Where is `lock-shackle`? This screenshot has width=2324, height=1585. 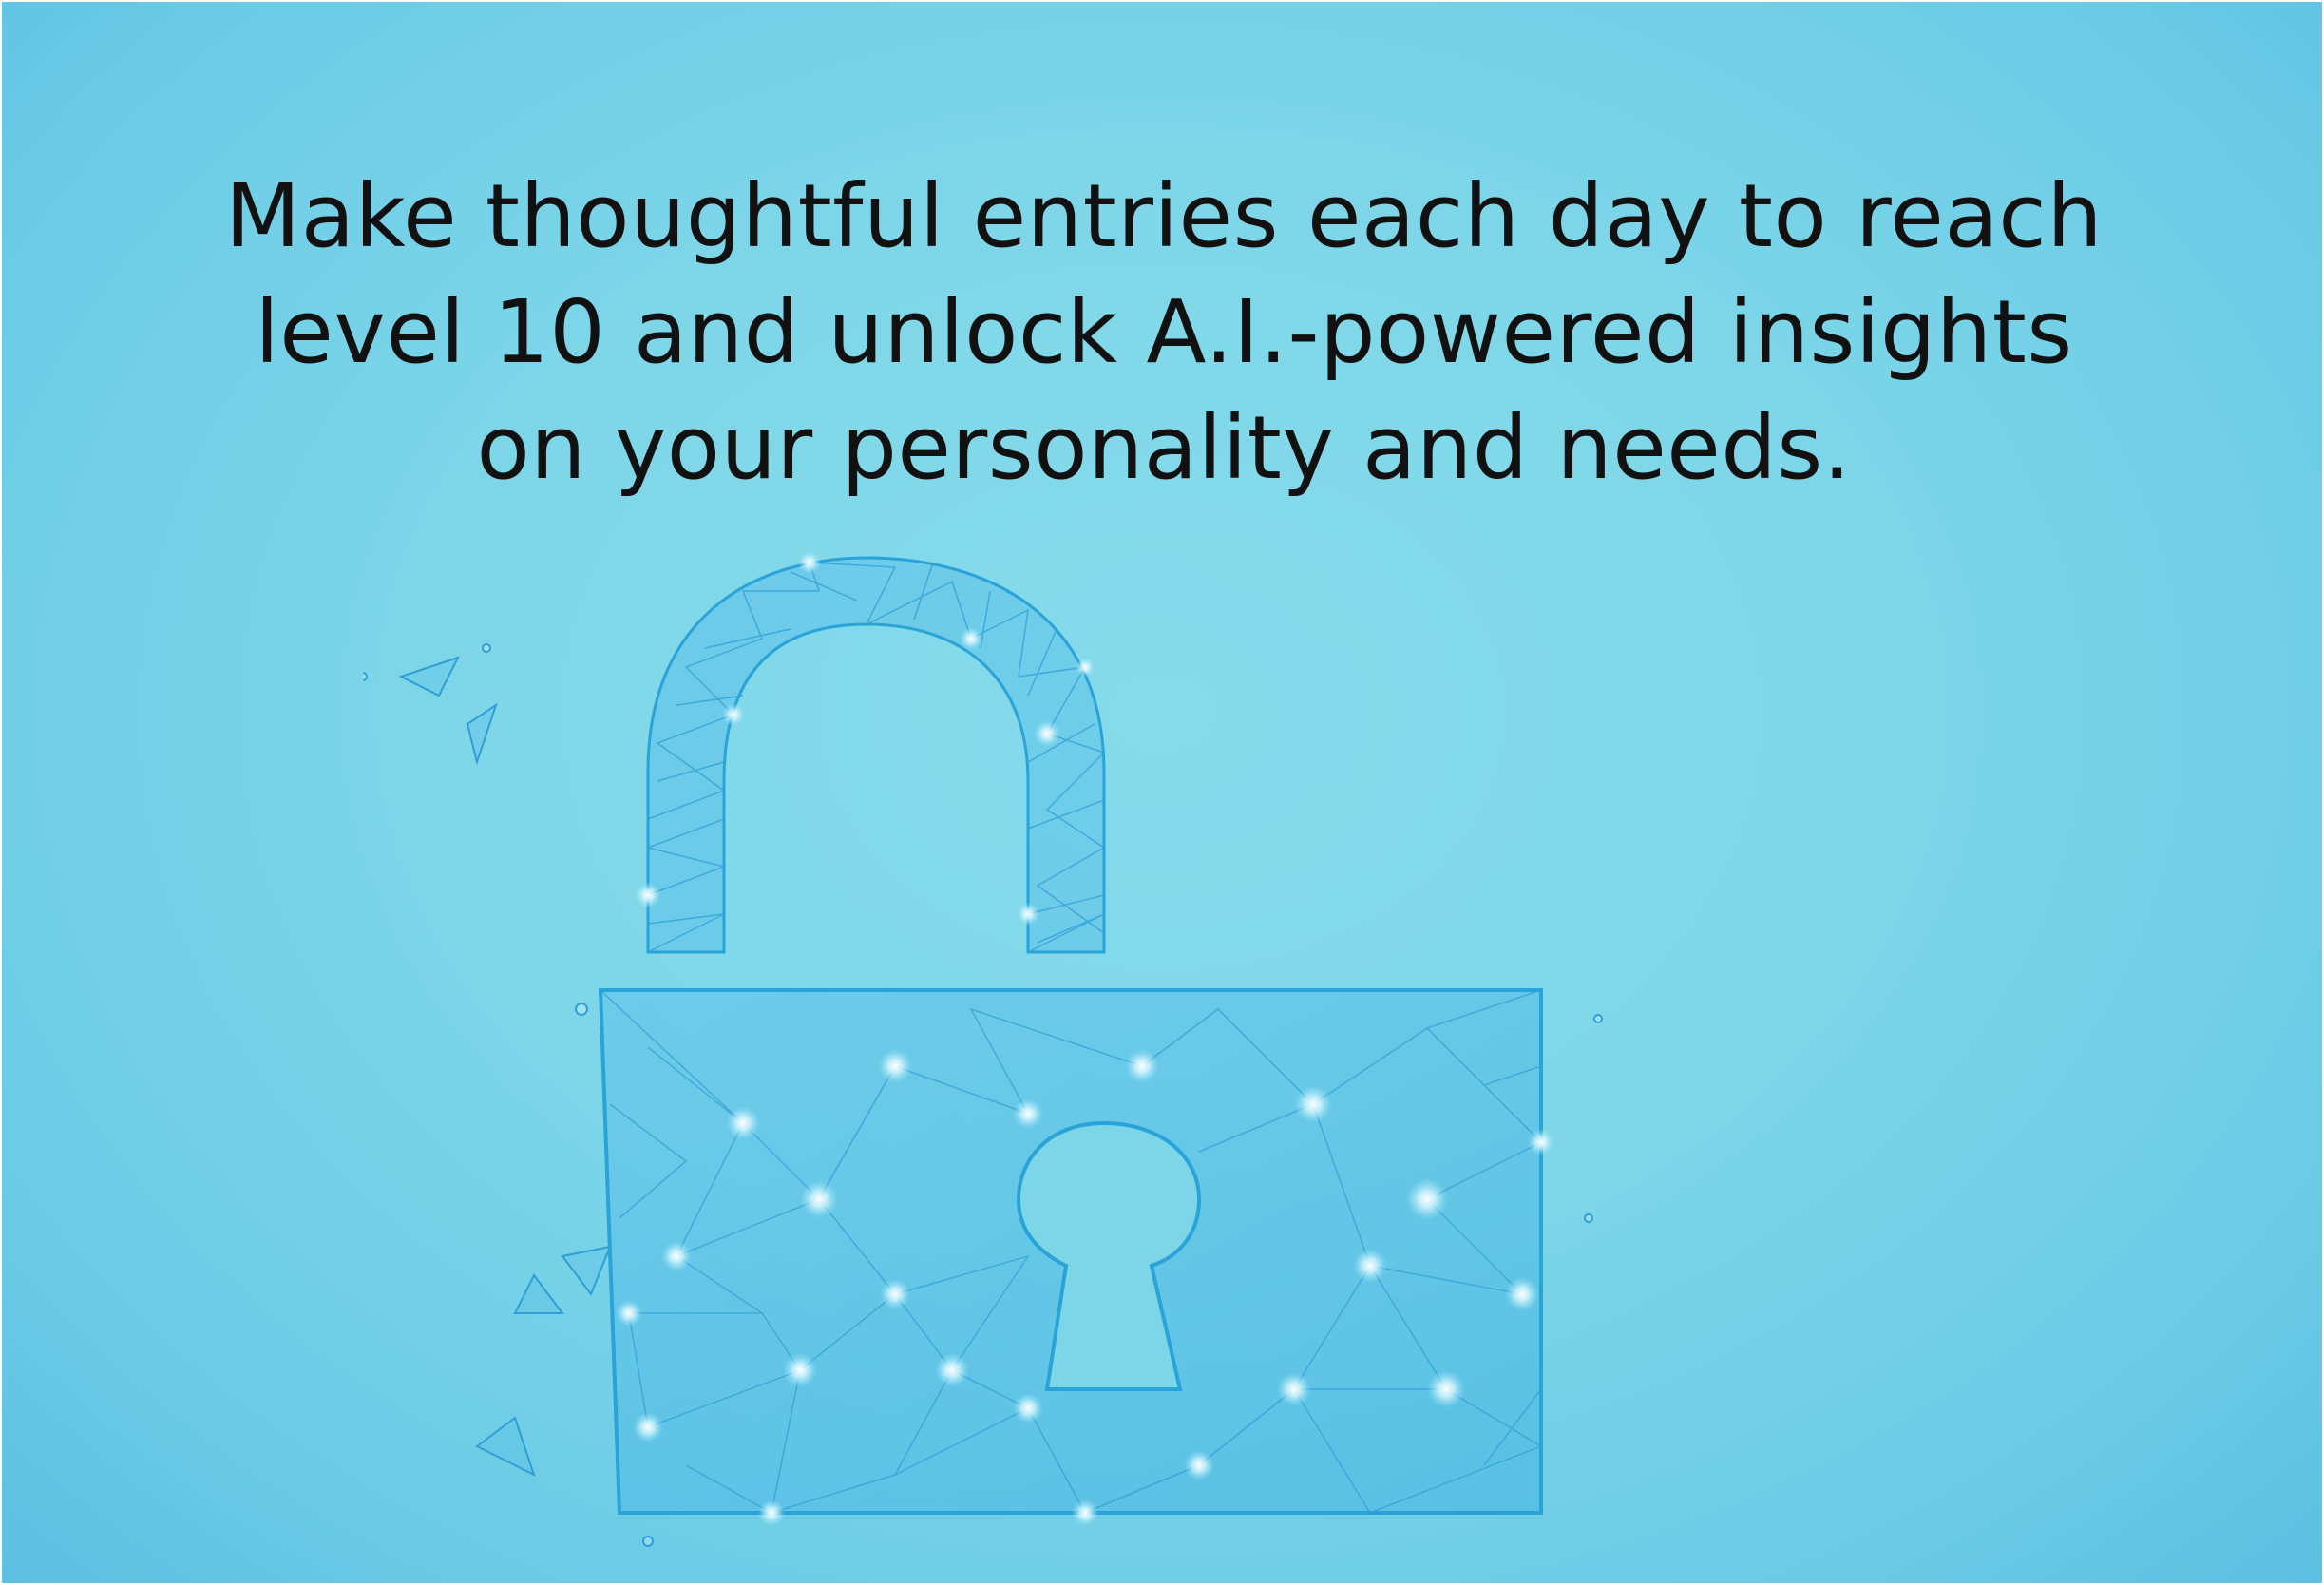 lock-shackle is located at coordinates (875, 755).